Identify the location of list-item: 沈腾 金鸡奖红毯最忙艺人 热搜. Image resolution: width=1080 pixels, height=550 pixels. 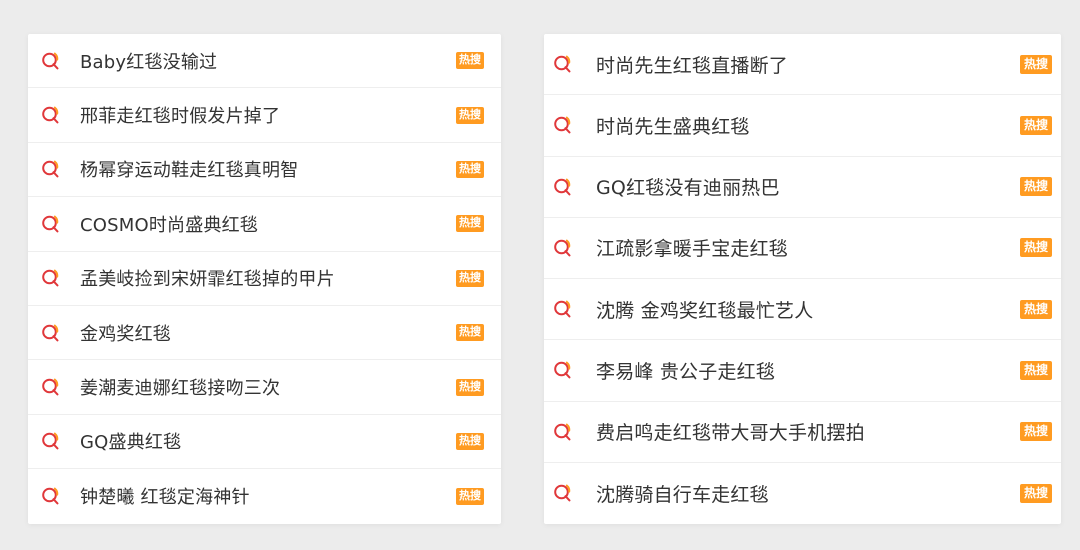
(802, 310).